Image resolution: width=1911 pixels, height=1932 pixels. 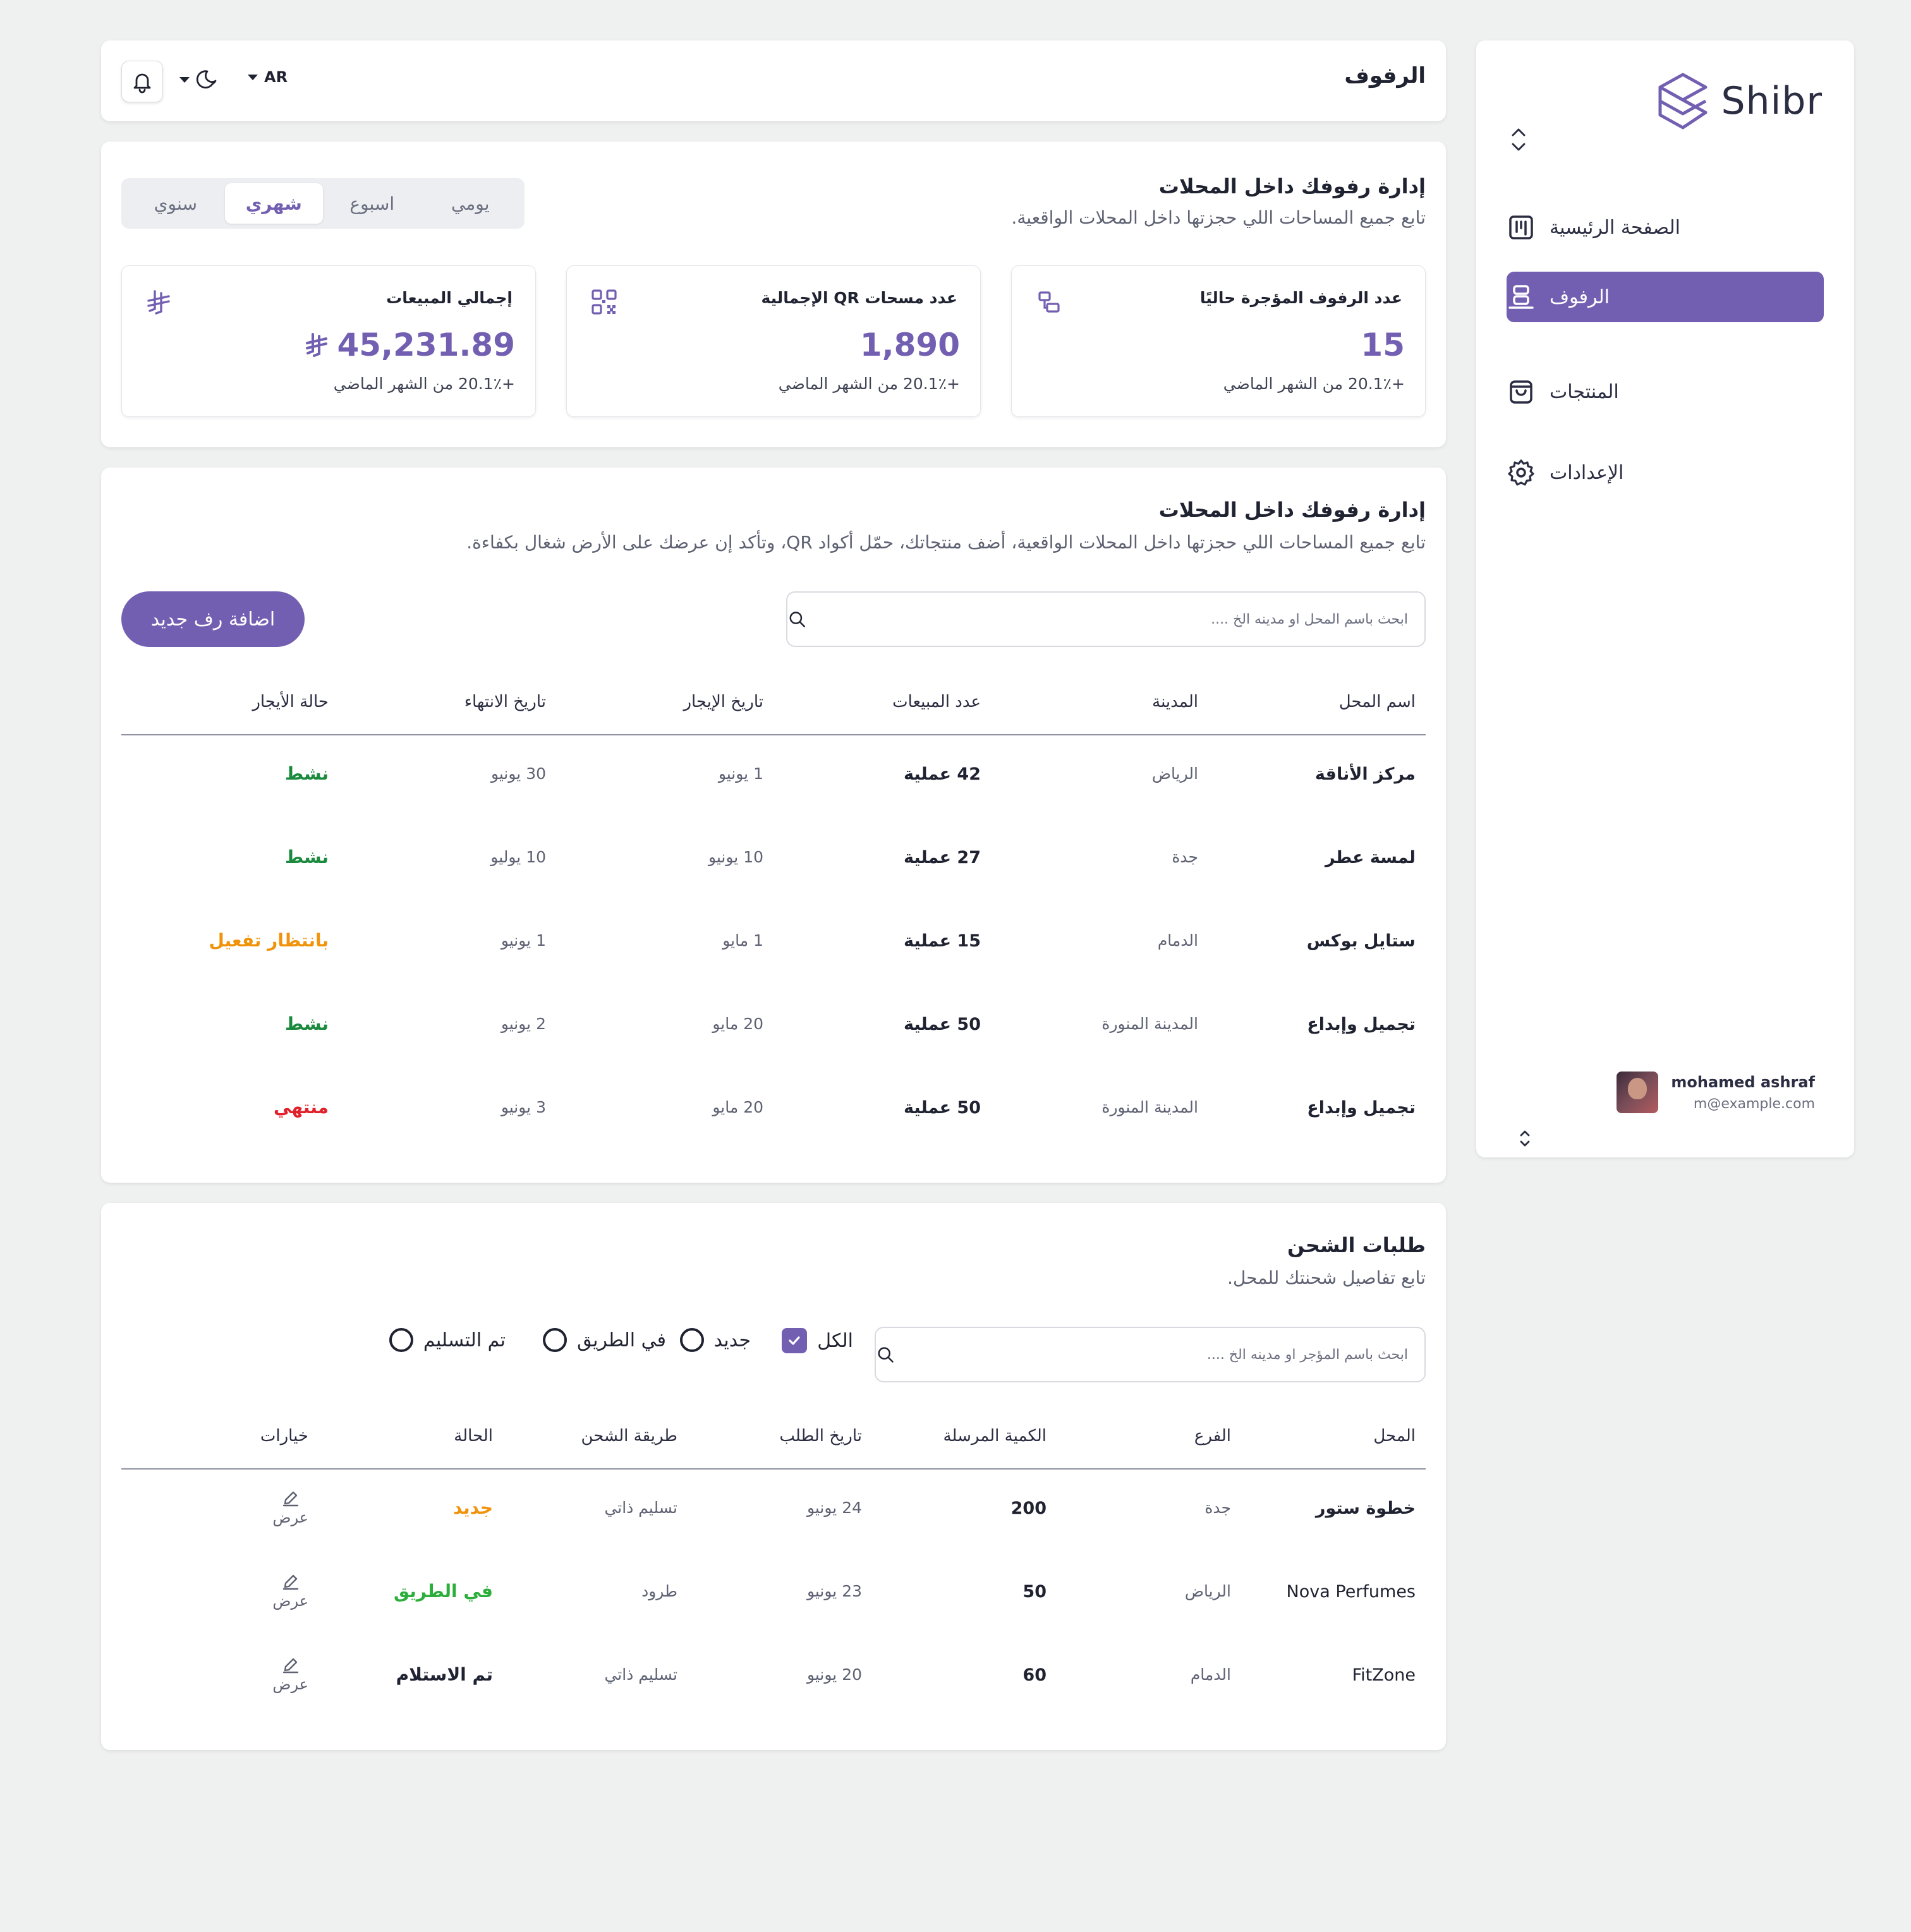 I want to click on filter-all: الكل, so click(x=817, y=1341).